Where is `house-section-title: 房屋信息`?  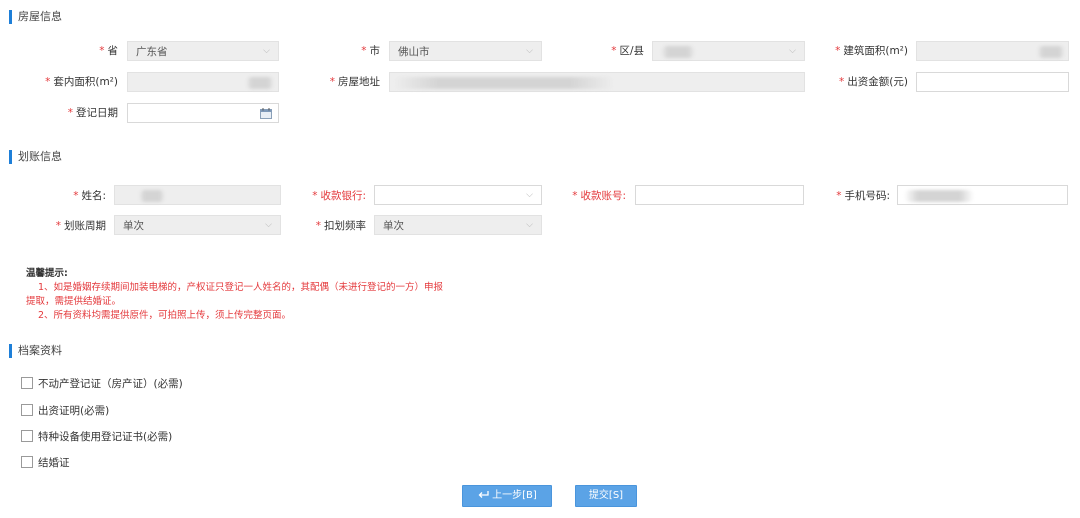
house-section-title: 房屋信息 is located at coordinates (35, 17).